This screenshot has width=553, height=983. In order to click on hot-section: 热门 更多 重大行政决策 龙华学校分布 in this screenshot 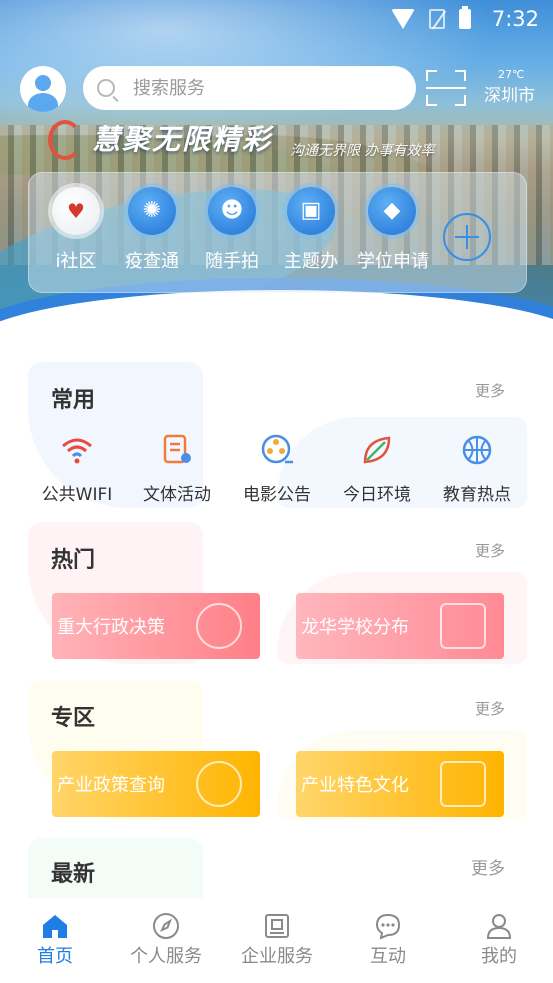, I will do `click(277, 593)`.